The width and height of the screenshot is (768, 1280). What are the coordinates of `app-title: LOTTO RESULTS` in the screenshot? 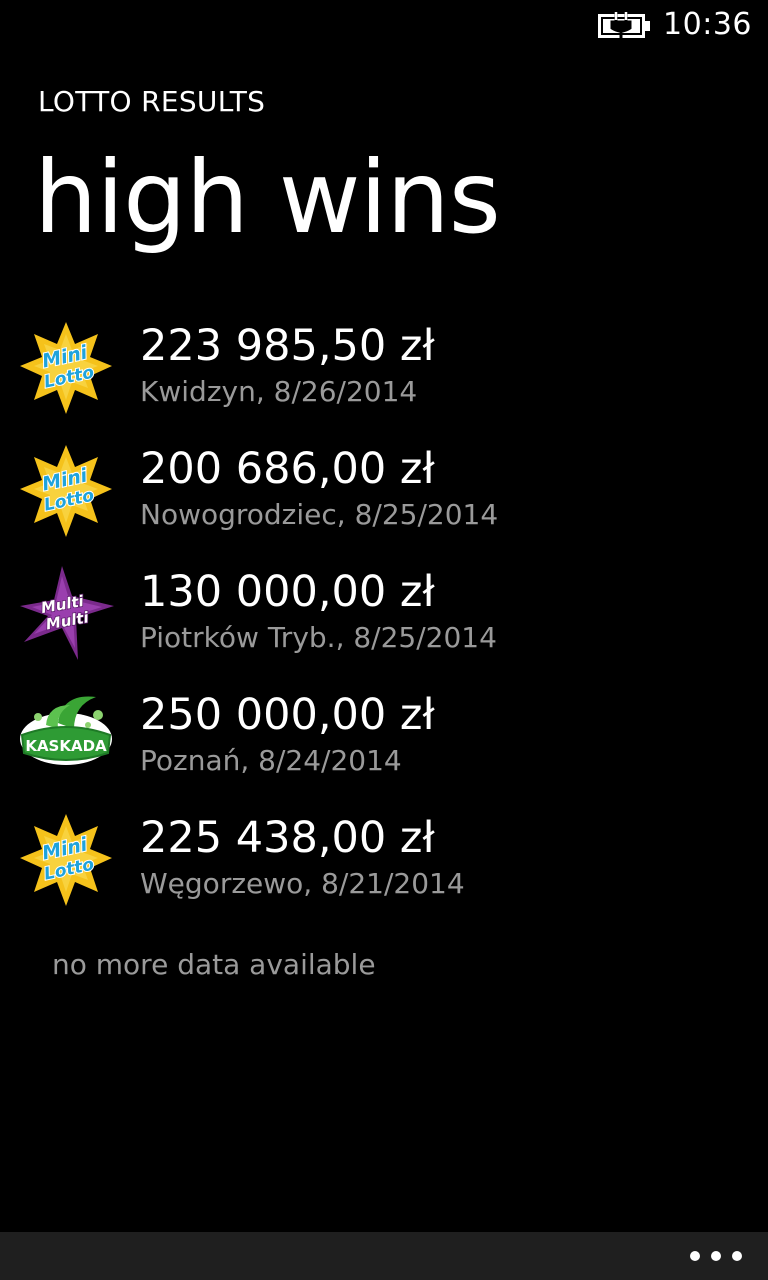 It's located at (152, 101).